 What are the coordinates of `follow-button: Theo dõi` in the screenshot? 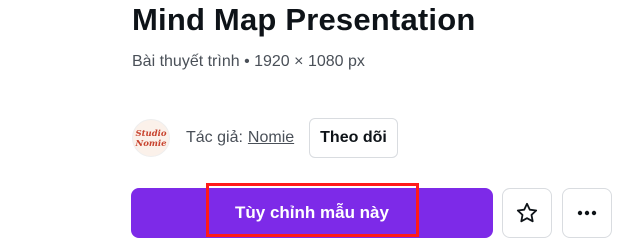 It's located at (353, 138).